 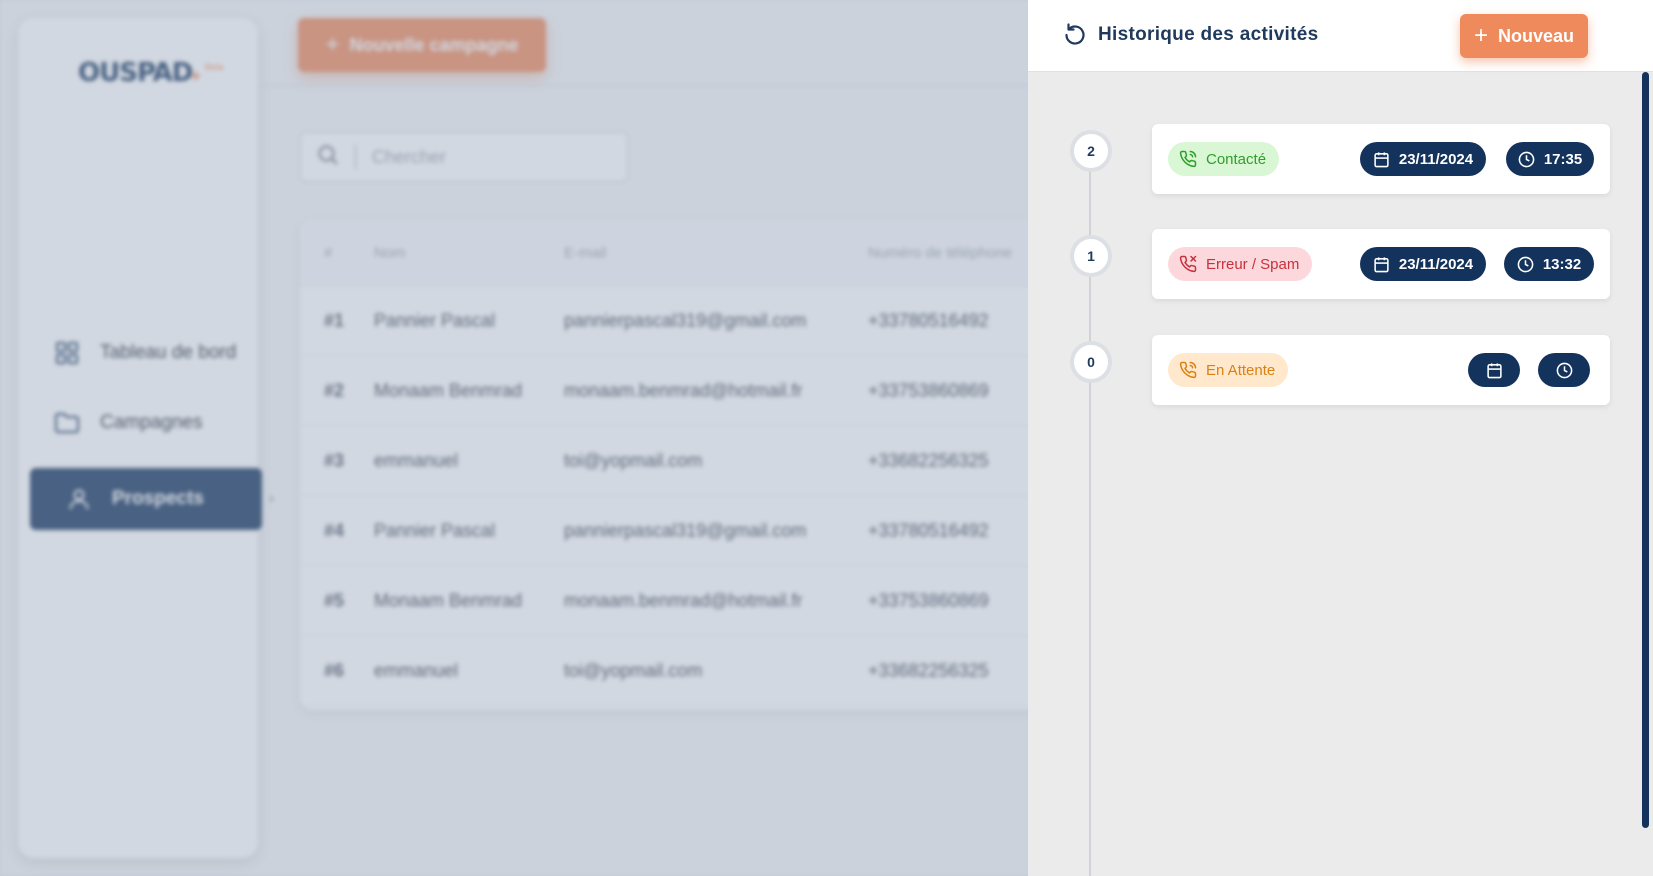 I want to click on activity-item: 0 En Attente, so click(x=1328, y=371).